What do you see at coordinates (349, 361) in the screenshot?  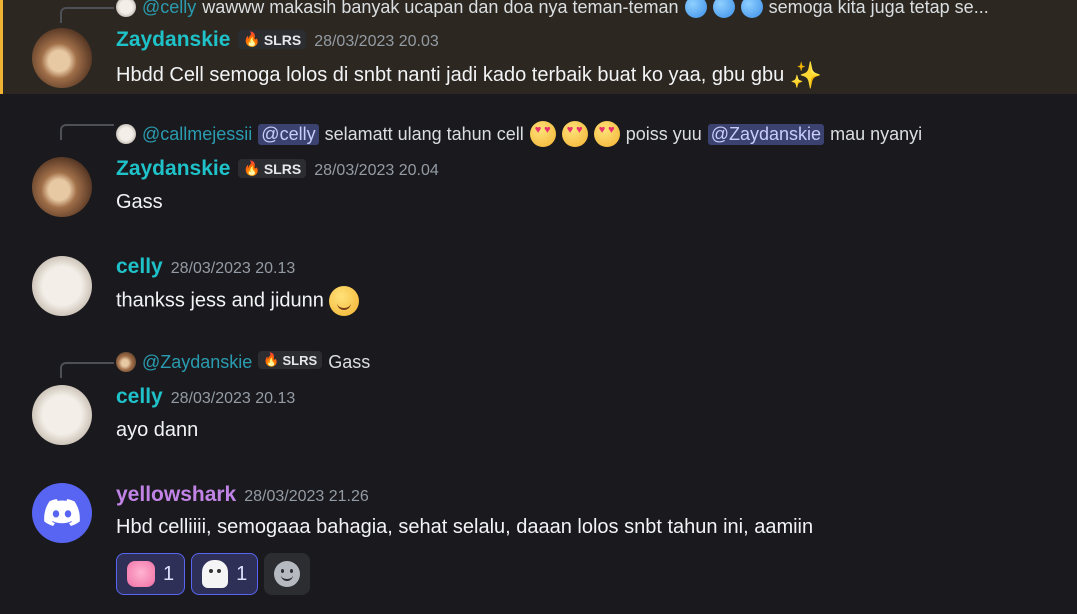 I see `reply-text: Gass` at bounding box center [349, 361].